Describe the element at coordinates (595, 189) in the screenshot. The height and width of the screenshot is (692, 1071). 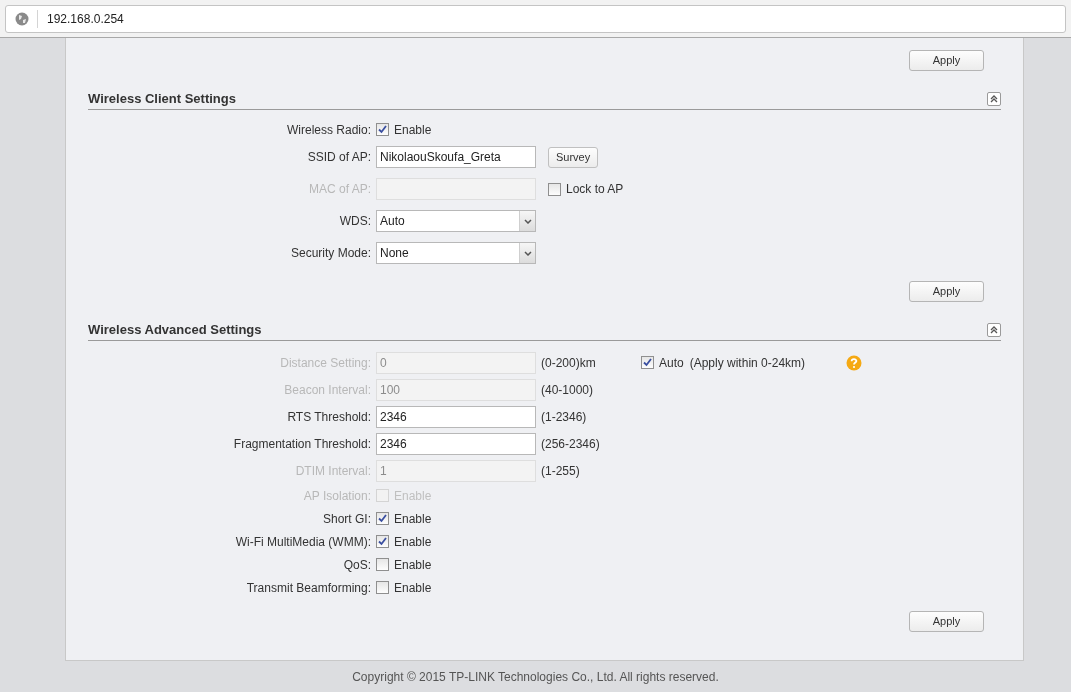
I see `checkbox-label: Lock to AP` at that location.